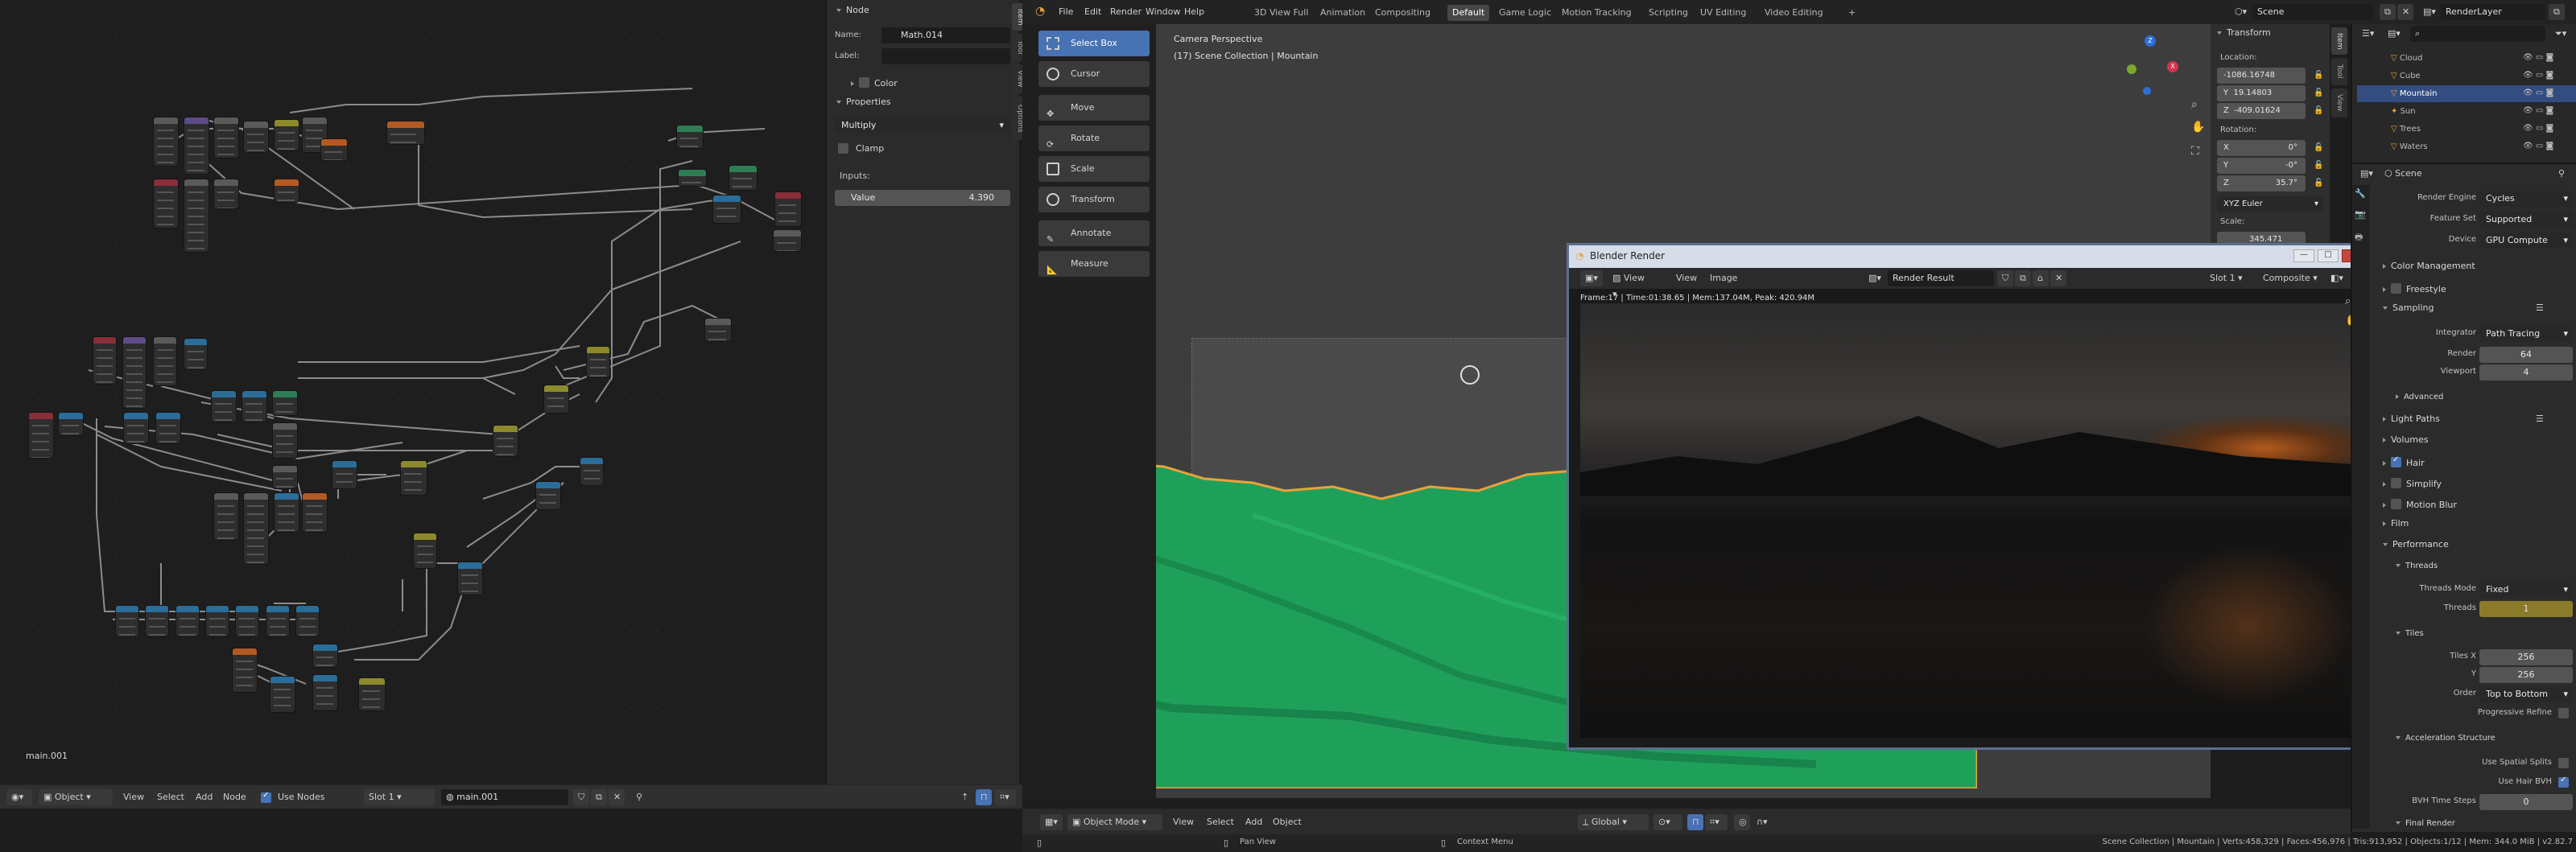 This screenshot has height=852, width=2576. What do you see at coordinates (863, 102) in the screenshot?
I see `properties-section-header: Properties` at bounding box center [863, 102].